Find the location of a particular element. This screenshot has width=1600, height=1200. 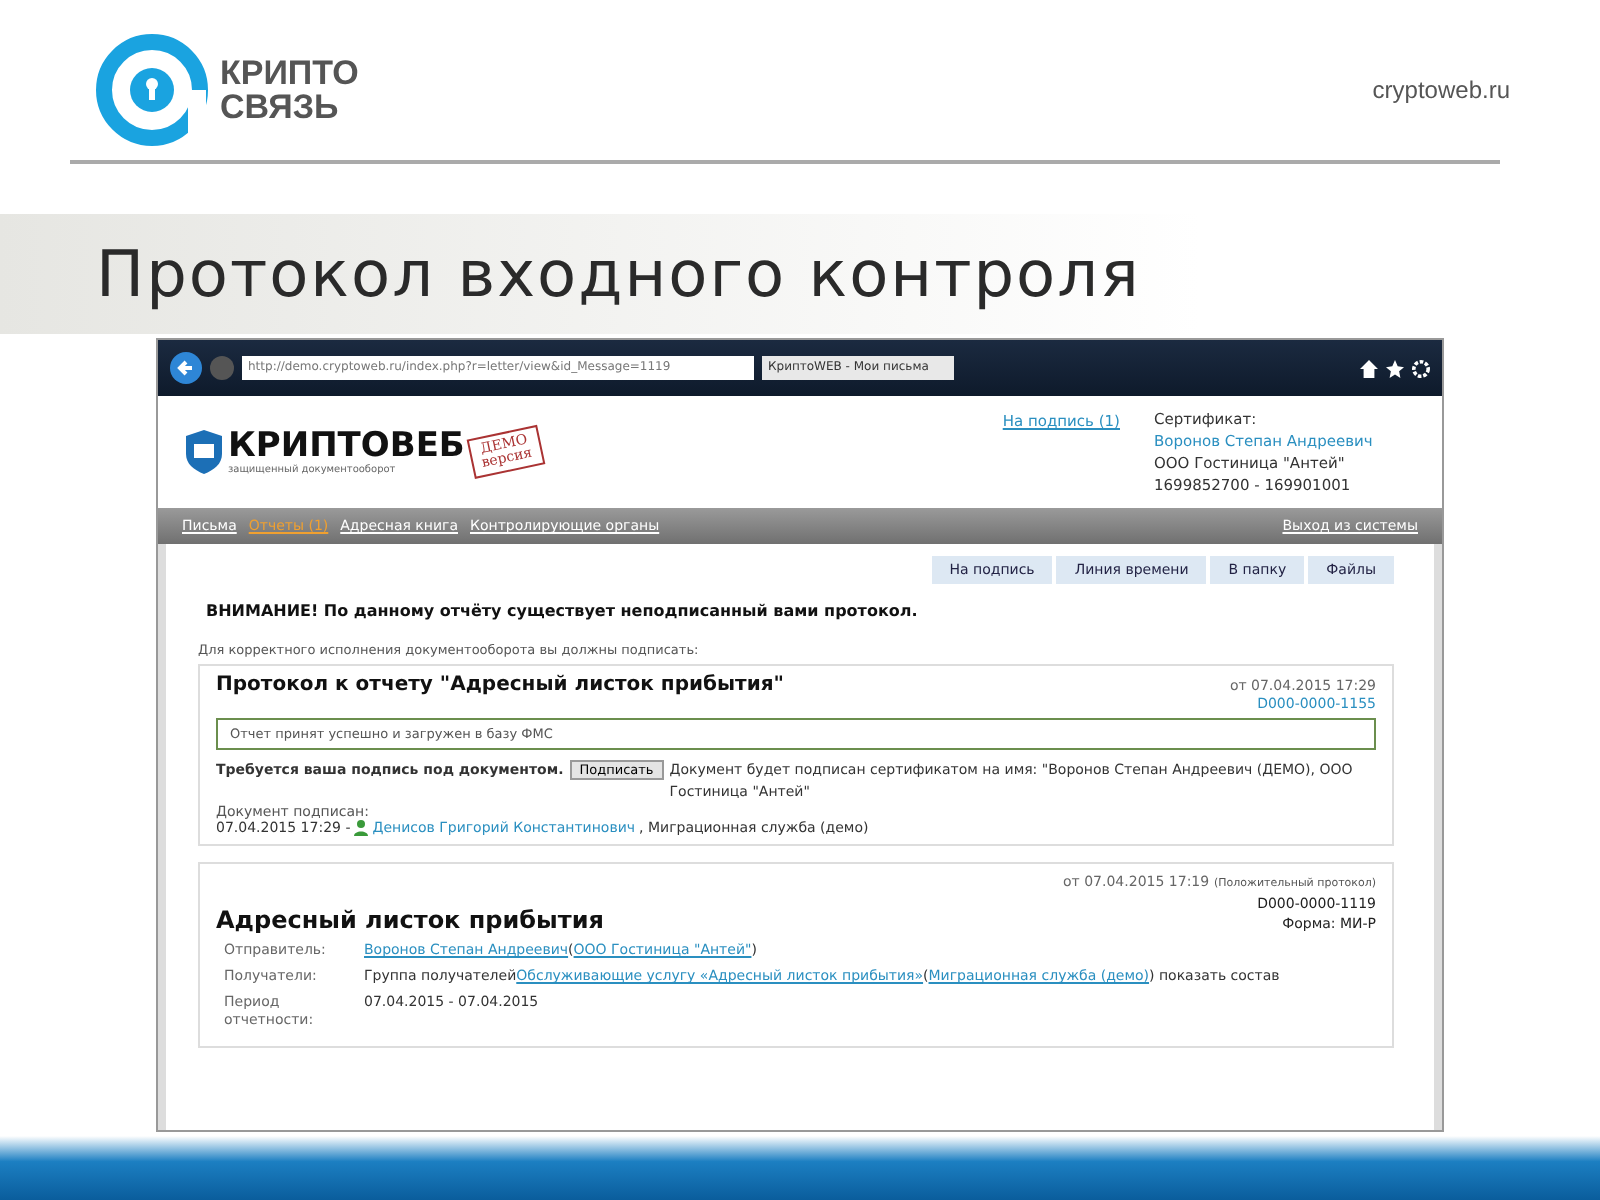

app-logo: КРИПТОВЕБ is located at coordinates (346, 446).